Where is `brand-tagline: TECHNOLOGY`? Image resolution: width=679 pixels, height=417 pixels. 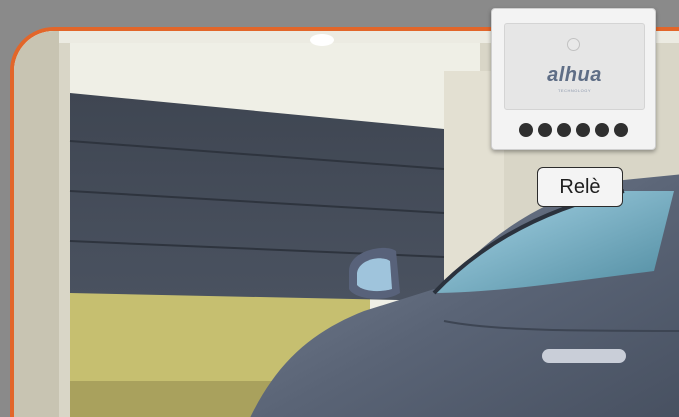
brand-tagline: TECHNOLOGY is located at coordinates (574, 90).